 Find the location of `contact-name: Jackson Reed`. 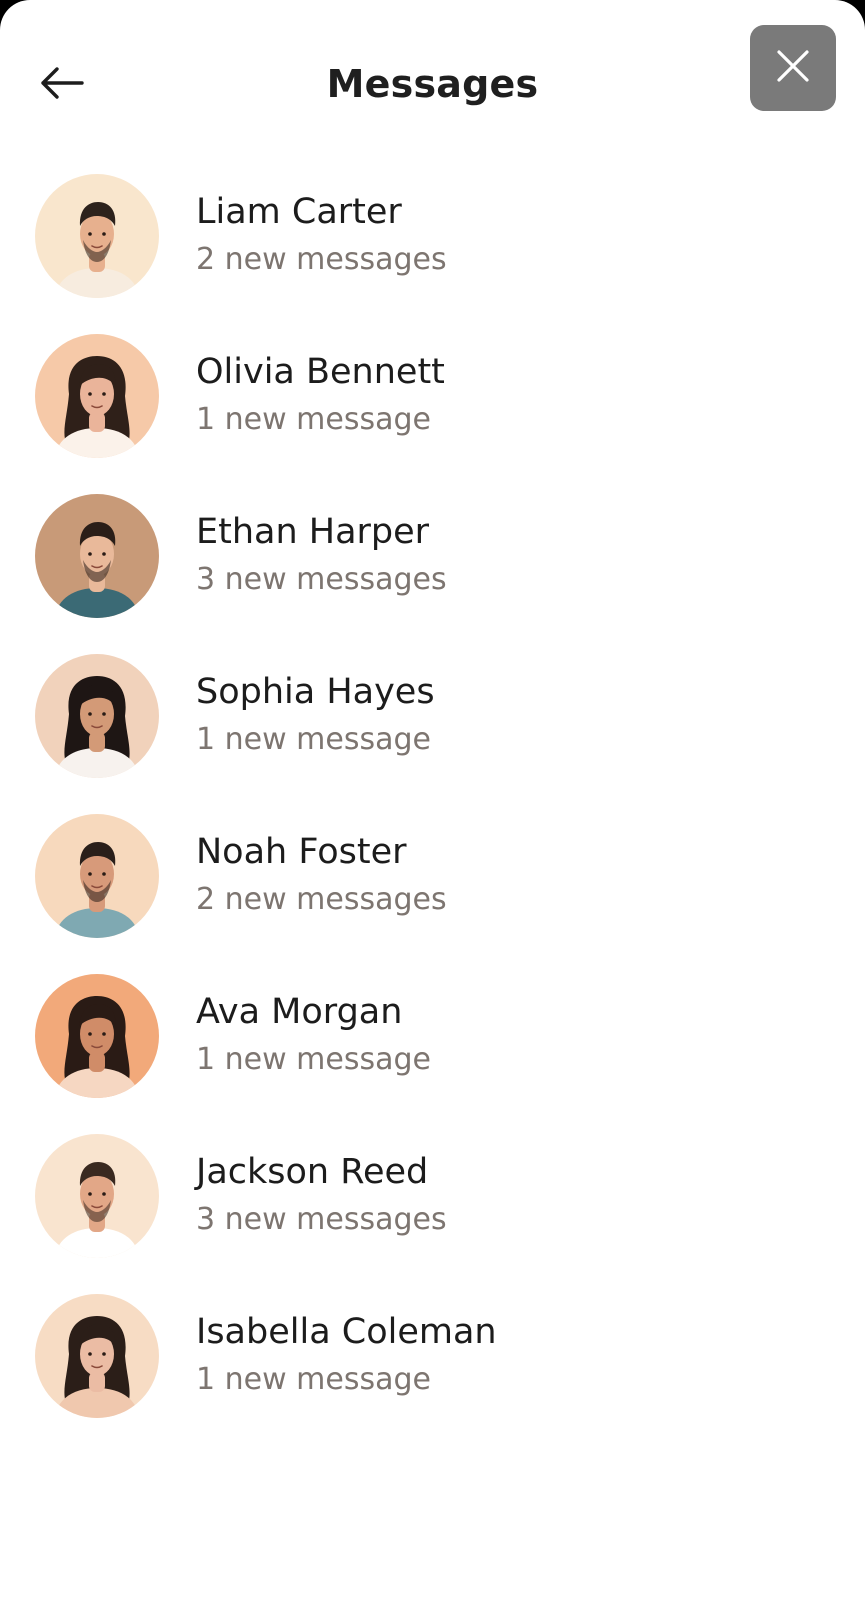

contact-name: Jackson Reed is located at coordinates (312, 1172).